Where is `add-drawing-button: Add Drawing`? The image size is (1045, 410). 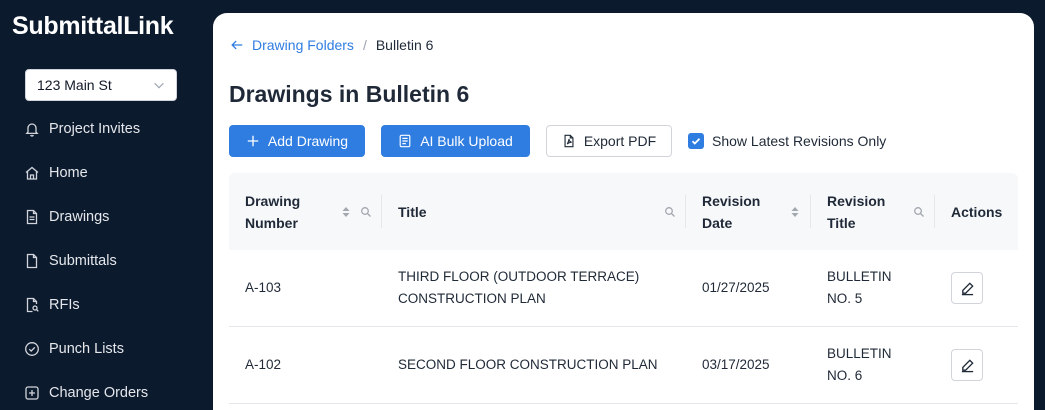
add-drawing-button: Add Drawing is located at coordinates (297, 141).